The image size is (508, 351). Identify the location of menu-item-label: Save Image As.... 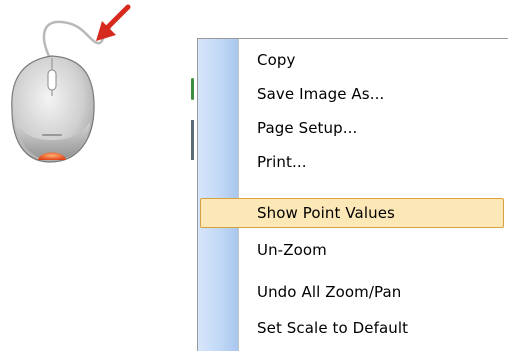
(321, 94).